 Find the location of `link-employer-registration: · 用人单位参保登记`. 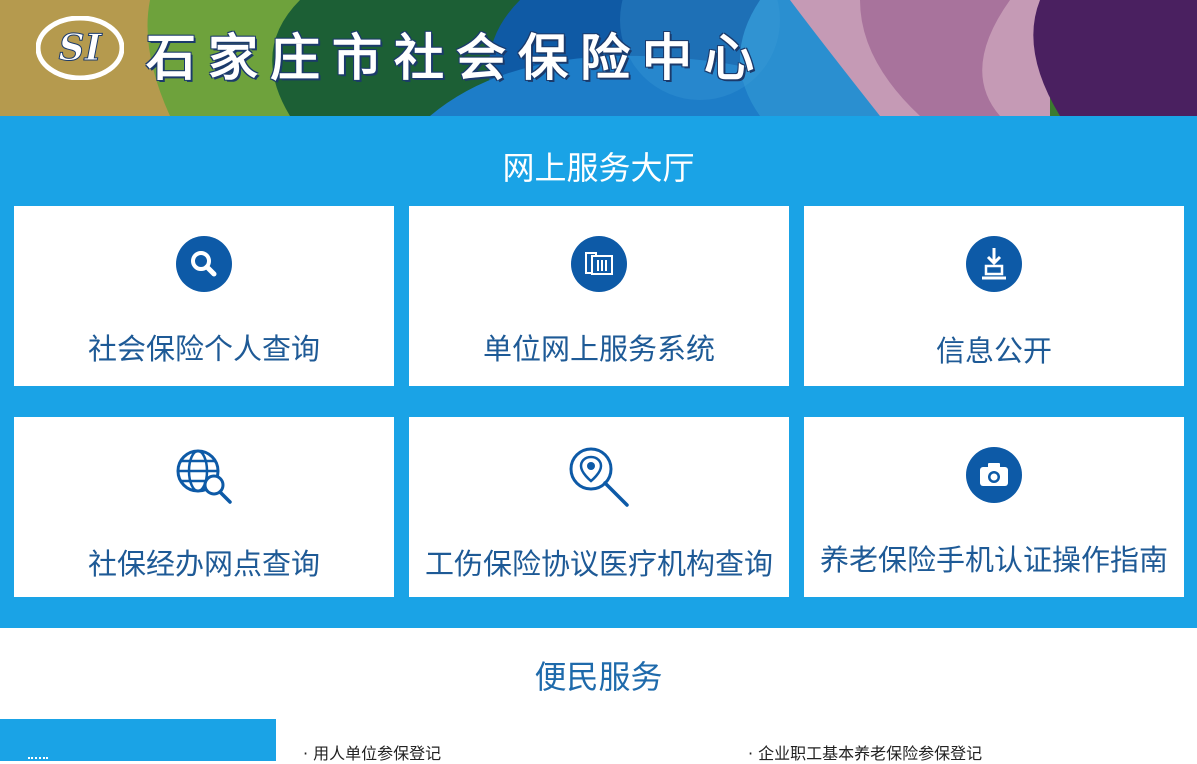

link-employer-registration: · 用人单位参保登记 is located at coordinates (372, 752).